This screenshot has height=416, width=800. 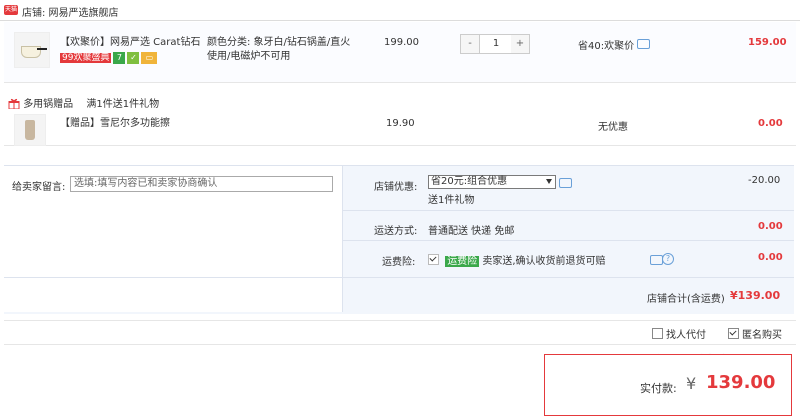 I want to click on gift-icon, so click(x=14, y=104).